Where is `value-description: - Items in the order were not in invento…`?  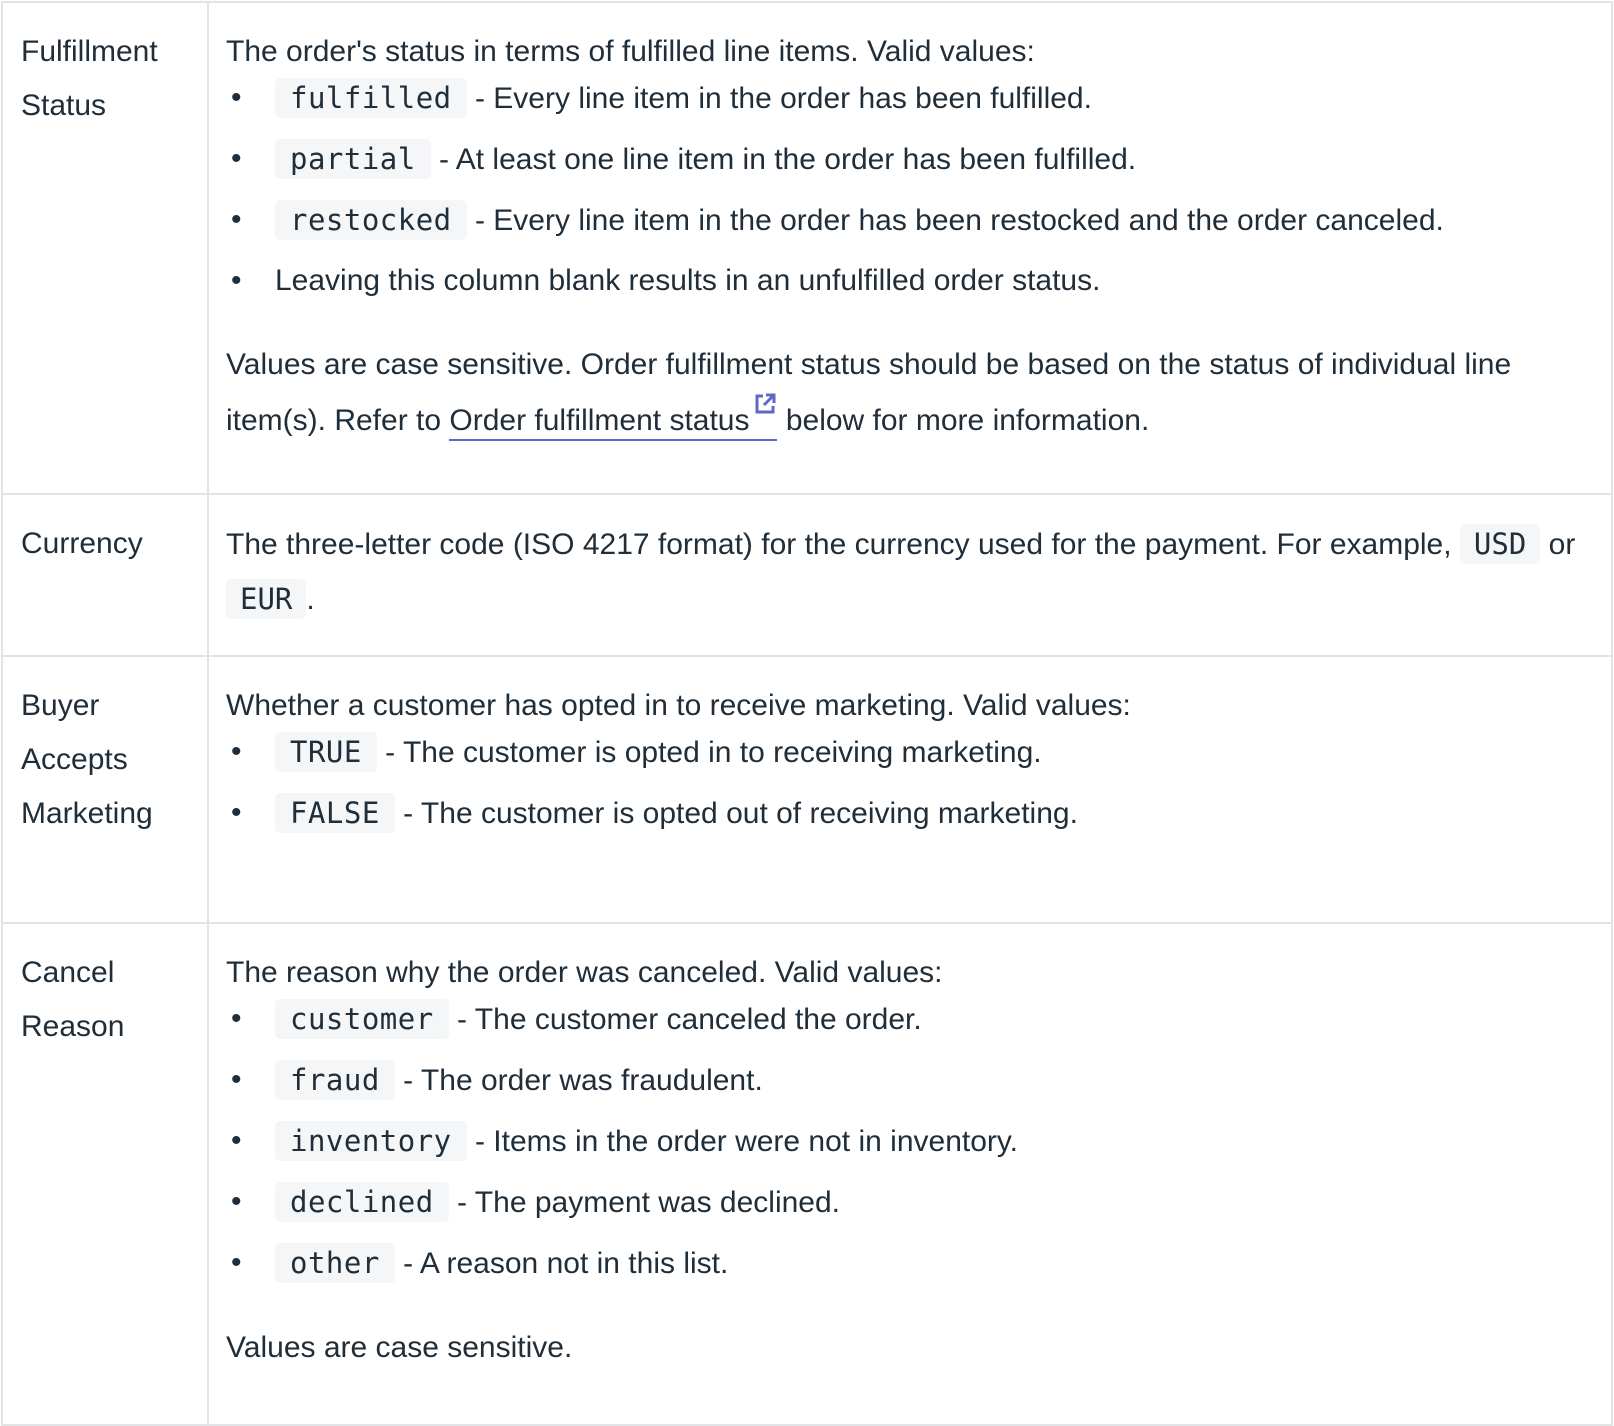 value-description: - Items in the order were not in invento… is located at coordinates (742, 1141).